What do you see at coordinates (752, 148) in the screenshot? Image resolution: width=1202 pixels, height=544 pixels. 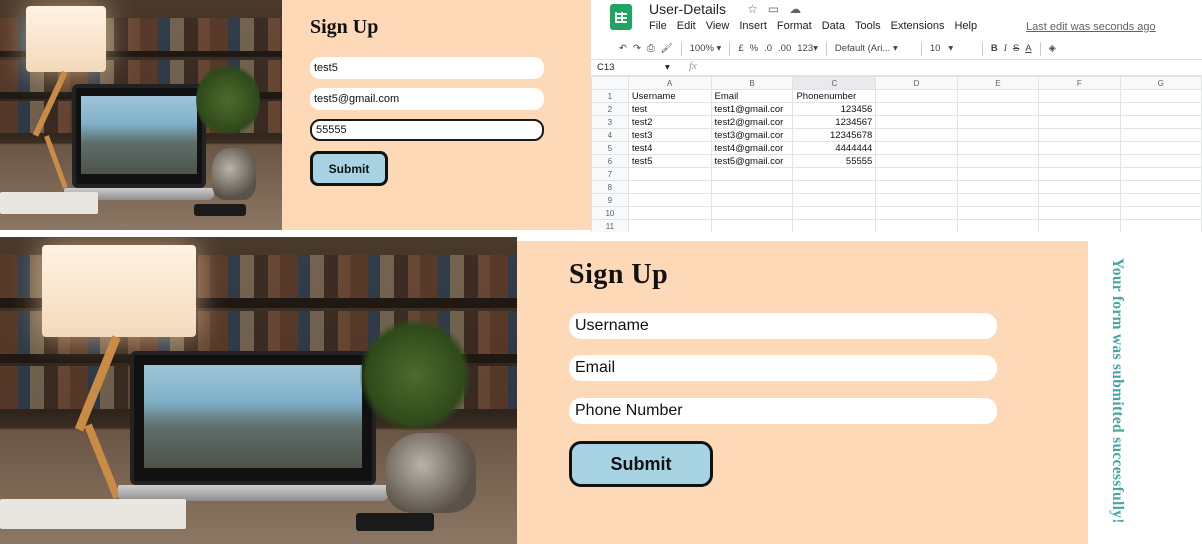 I see `cell: test4@gmail.cor` at bounding box center [752, 148].